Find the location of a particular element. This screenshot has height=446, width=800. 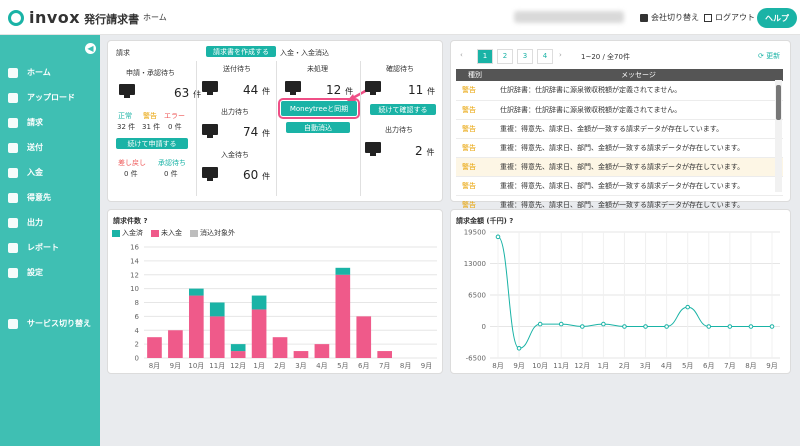

x-tick-label: 7月 is located at coordinates (384, 366).